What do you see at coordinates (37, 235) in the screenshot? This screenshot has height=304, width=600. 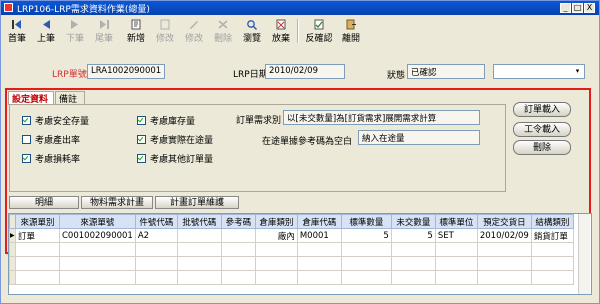 I see `table-cell: 訂單` at bounding box center [37, 235].